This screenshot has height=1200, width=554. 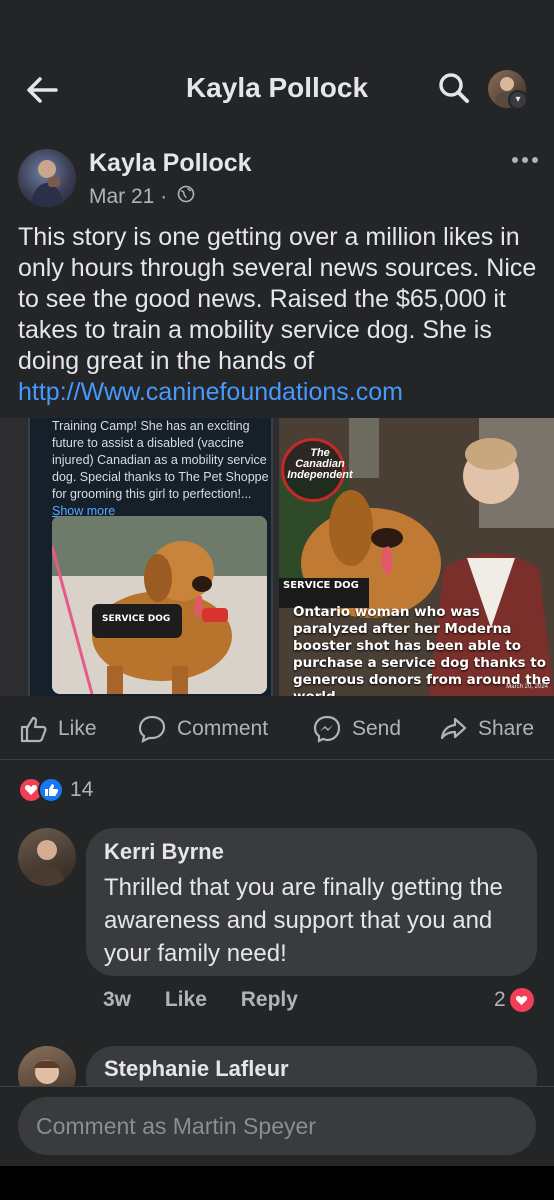 What do you see at coordinates (269, 999) in the screenshot?
I see `comment-reply-button: Reply` at bounding box center [269, 999].